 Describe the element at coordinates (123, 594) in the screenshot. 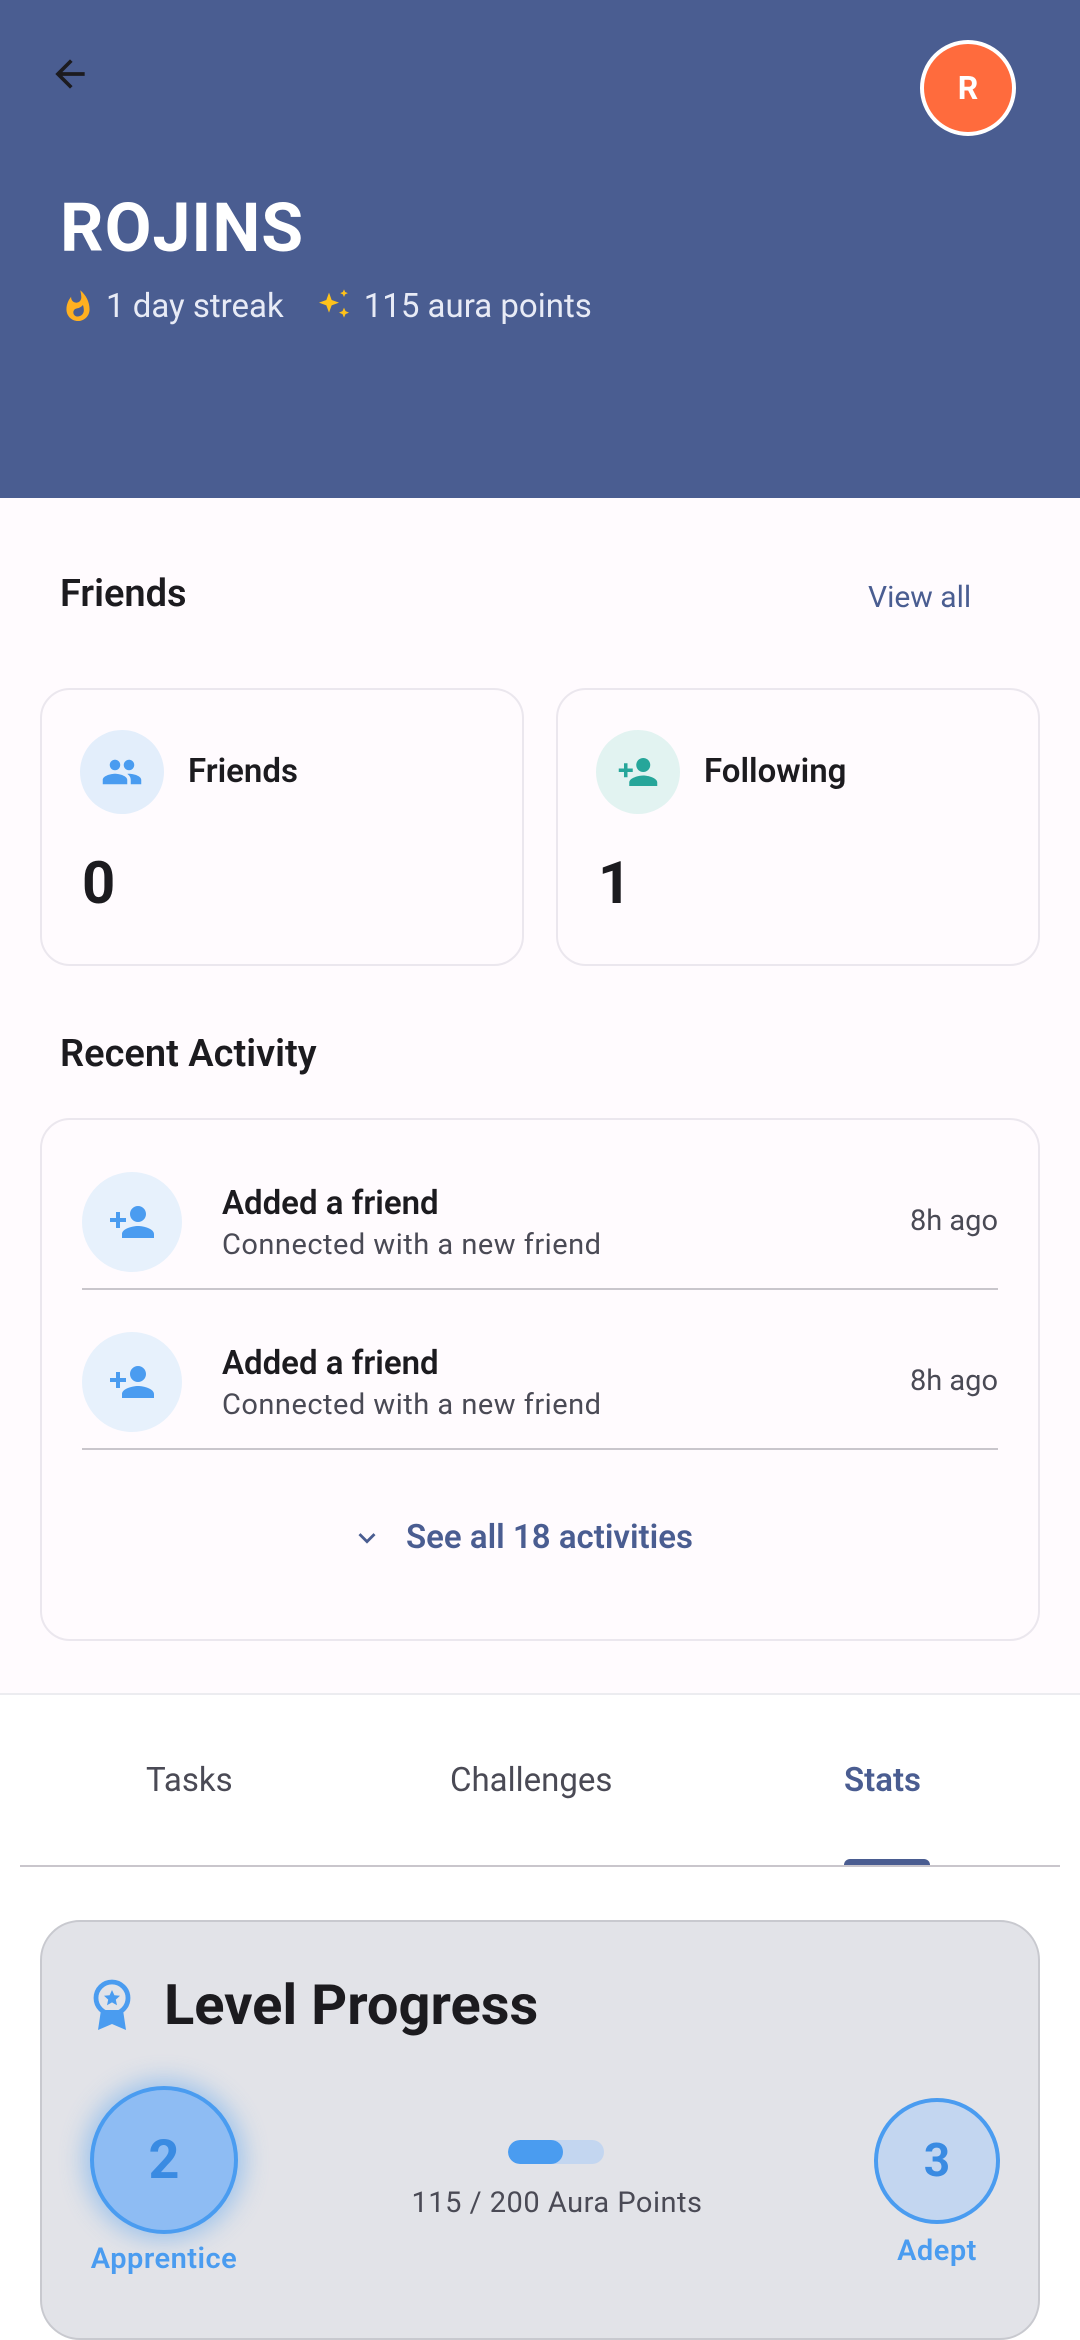

I see `friends-section-title: Friends` at that location.